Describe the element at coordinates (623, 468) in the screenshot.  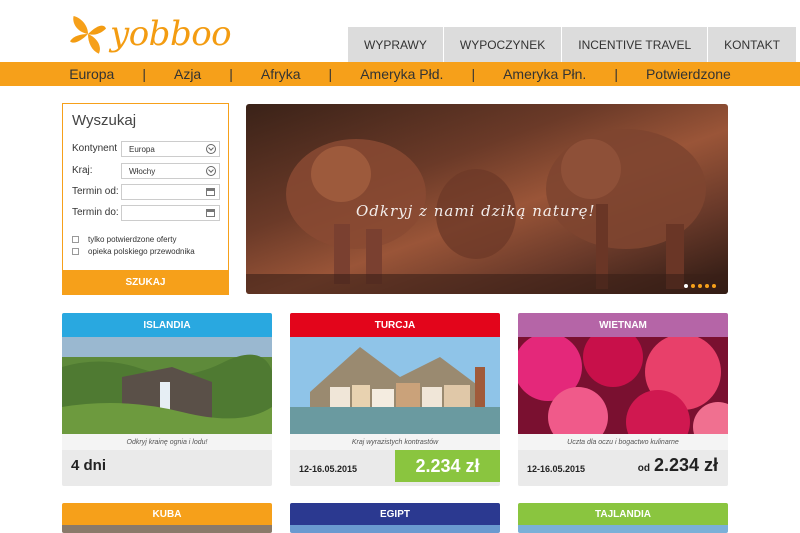
I see `card-footer: 12-16.05.2015 od 2.234 zł` at that location.